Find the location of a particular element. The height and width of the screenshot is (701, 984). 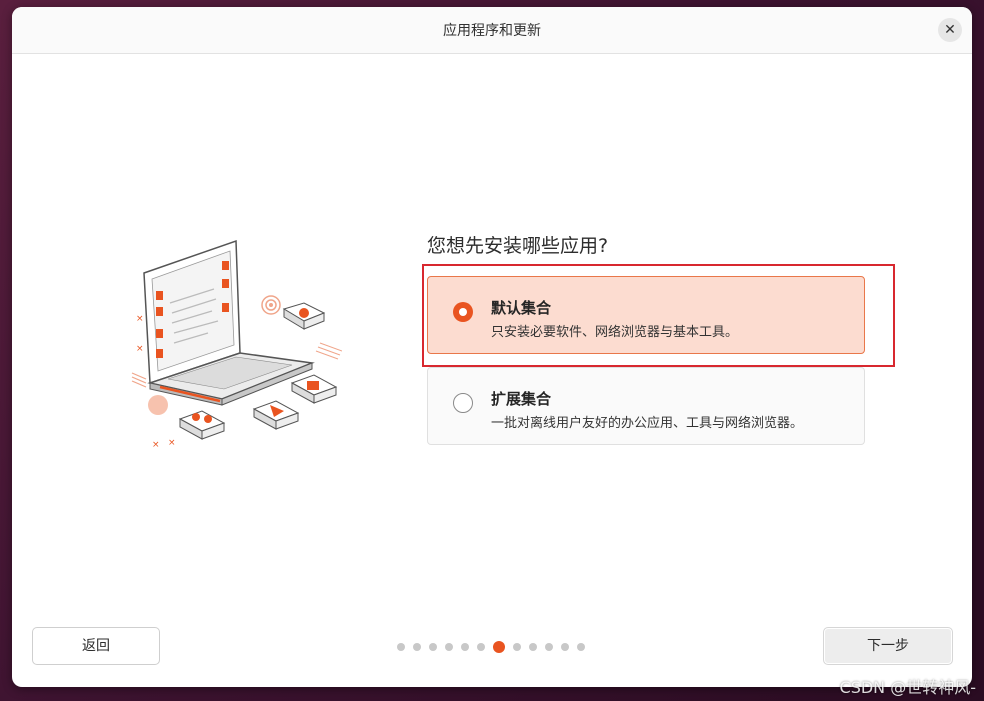

page-dot-active is located at coordinates (499, 647).